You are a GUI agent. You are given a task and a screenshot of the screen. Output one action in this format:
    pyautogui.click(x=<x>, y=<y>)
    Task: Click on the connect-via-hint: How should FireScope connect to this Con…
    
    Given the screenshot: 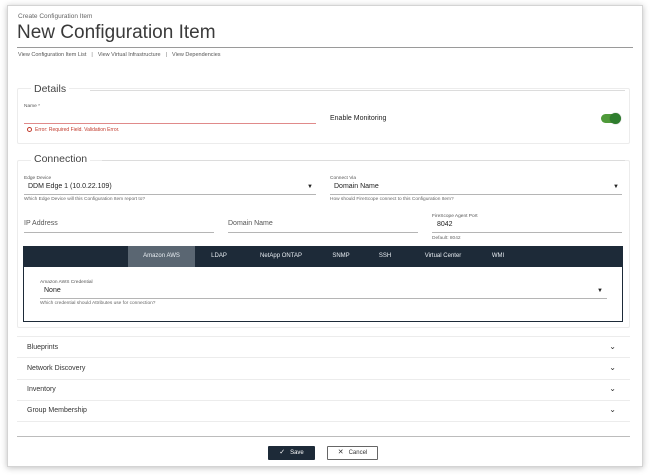 What is the action you would take?
    pyautogui.click(x=392, y=199)
    